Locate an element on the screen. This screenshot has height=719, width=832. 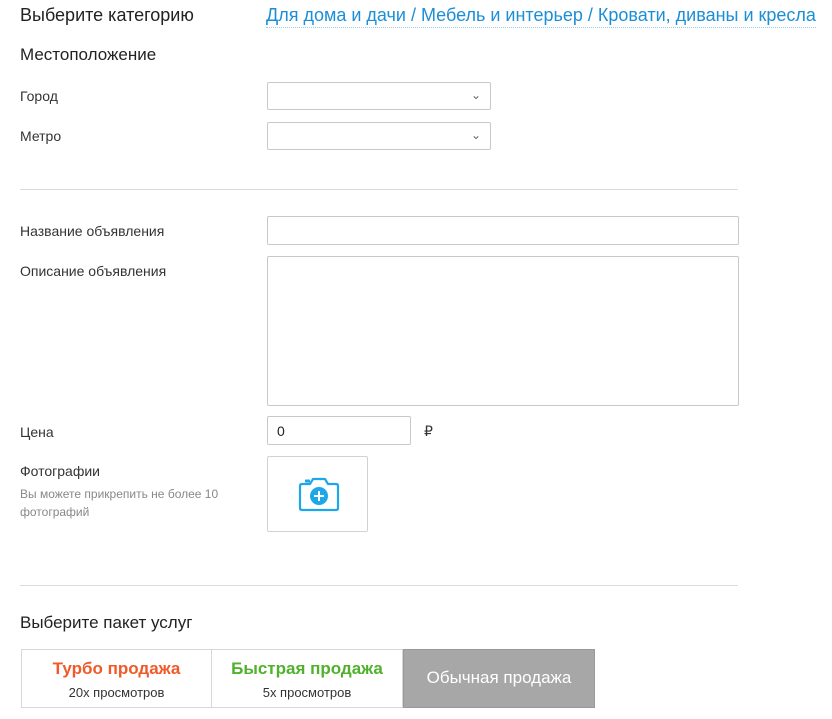
ad-name-label: Название объявления is located at coordinates (92, 231).